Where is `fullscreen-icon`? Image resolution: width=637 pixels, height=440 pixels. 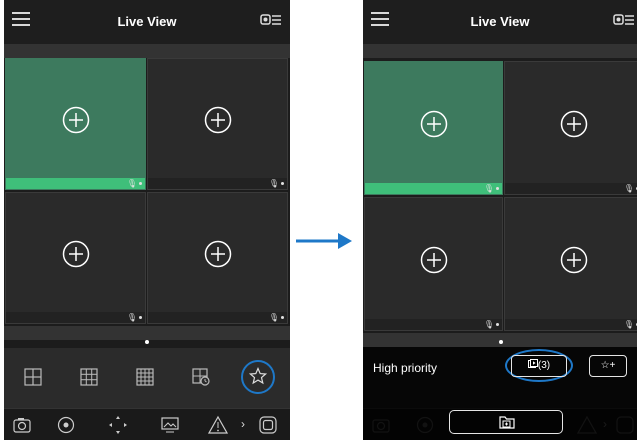 fullscreen-icon is located at coordinates (268, 425).